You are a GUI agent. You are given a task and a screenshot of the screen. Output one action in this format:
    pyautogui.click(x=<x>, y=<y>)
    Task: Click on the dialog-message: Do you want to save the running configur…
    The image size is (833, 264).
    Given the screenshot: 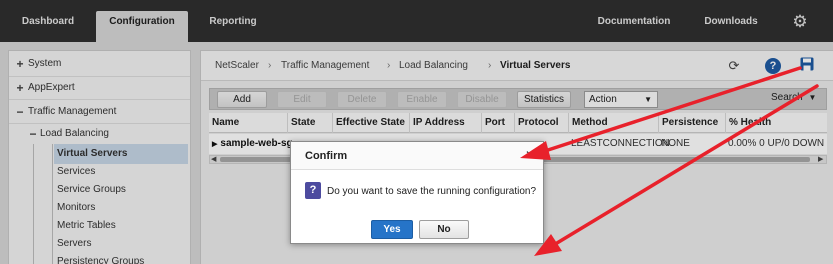 What is the action you would take?
    pyautogui.click(x=432, y=191)
    